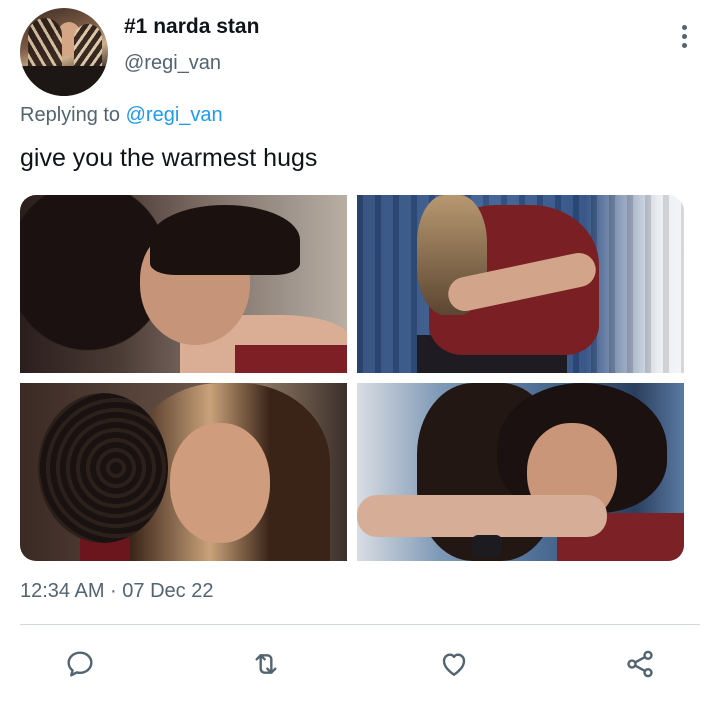 The width and height of the screenshot is (720, 706). I want to click on heart-icon, so click(454, 664).